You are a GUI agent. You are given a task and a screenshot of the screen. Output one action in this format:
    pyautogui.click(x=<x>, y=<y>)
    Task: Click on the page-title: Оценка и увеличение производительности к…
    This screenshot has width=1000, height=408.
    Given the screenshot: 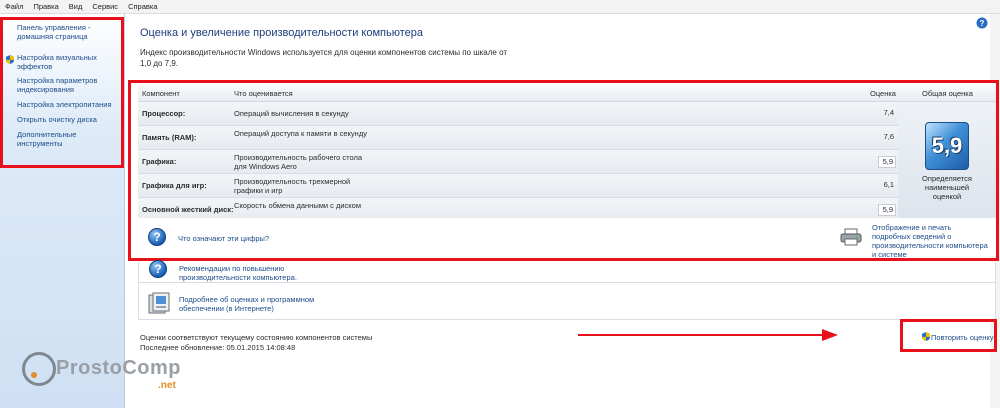 What is the action you would take?
    pyautogui.click(x=281, y=33)
    